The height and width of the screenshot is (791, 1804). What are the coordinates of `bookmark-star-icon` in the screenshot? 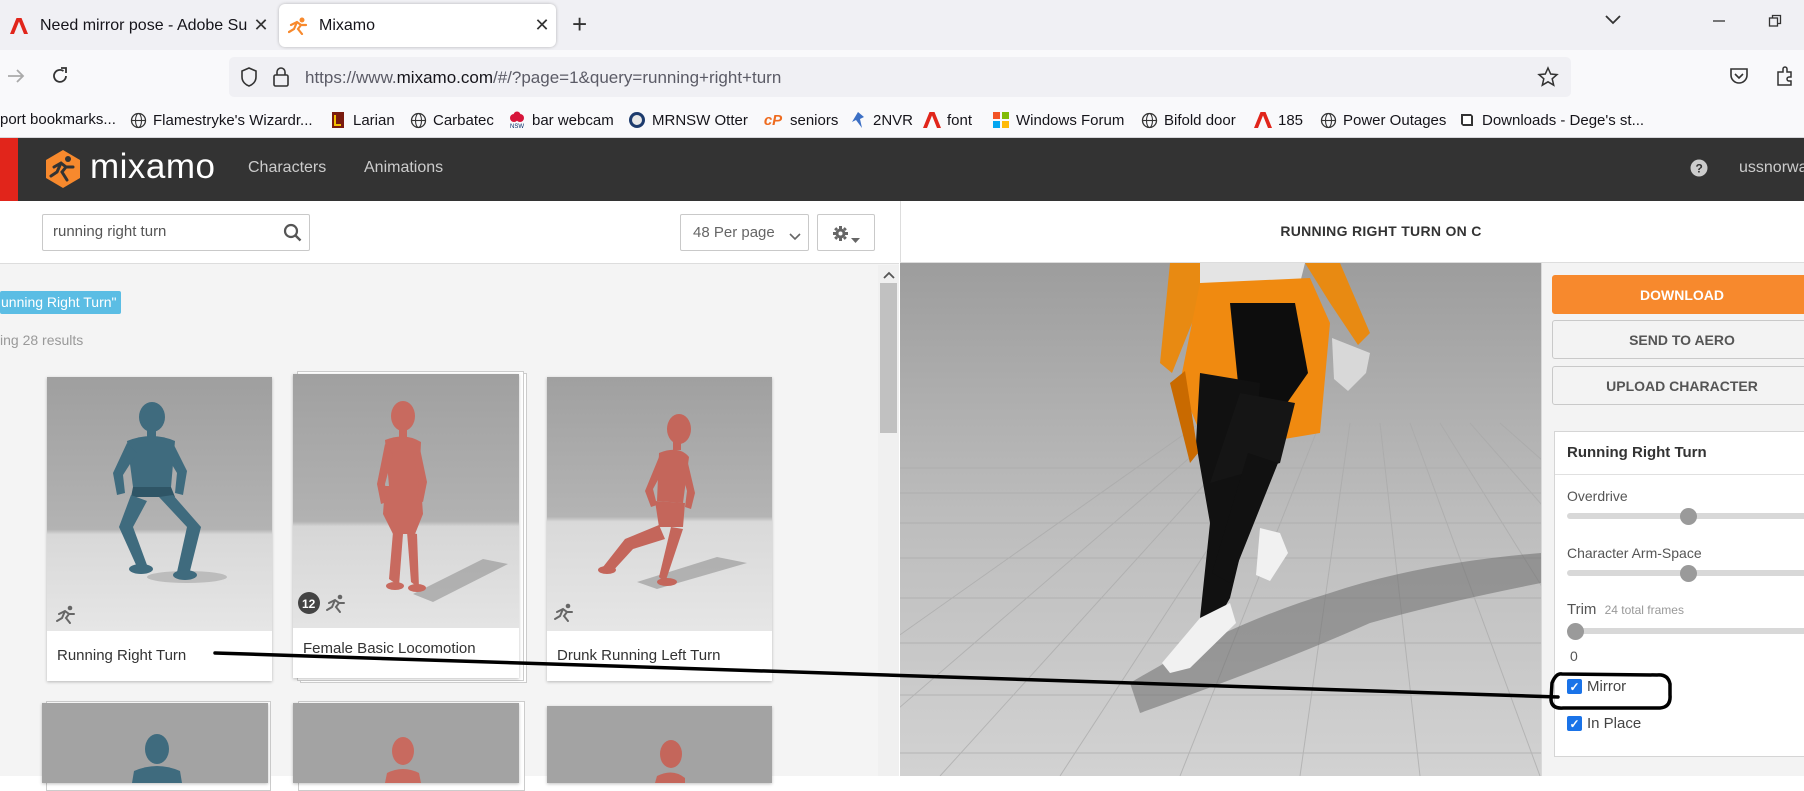 It's located at (1548, 79).